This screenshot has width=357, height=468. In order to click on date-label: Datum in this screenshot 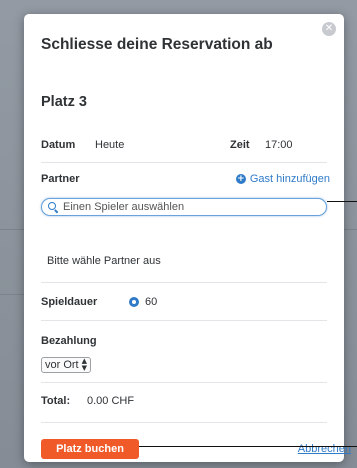, I will do `click(58, 145)`.